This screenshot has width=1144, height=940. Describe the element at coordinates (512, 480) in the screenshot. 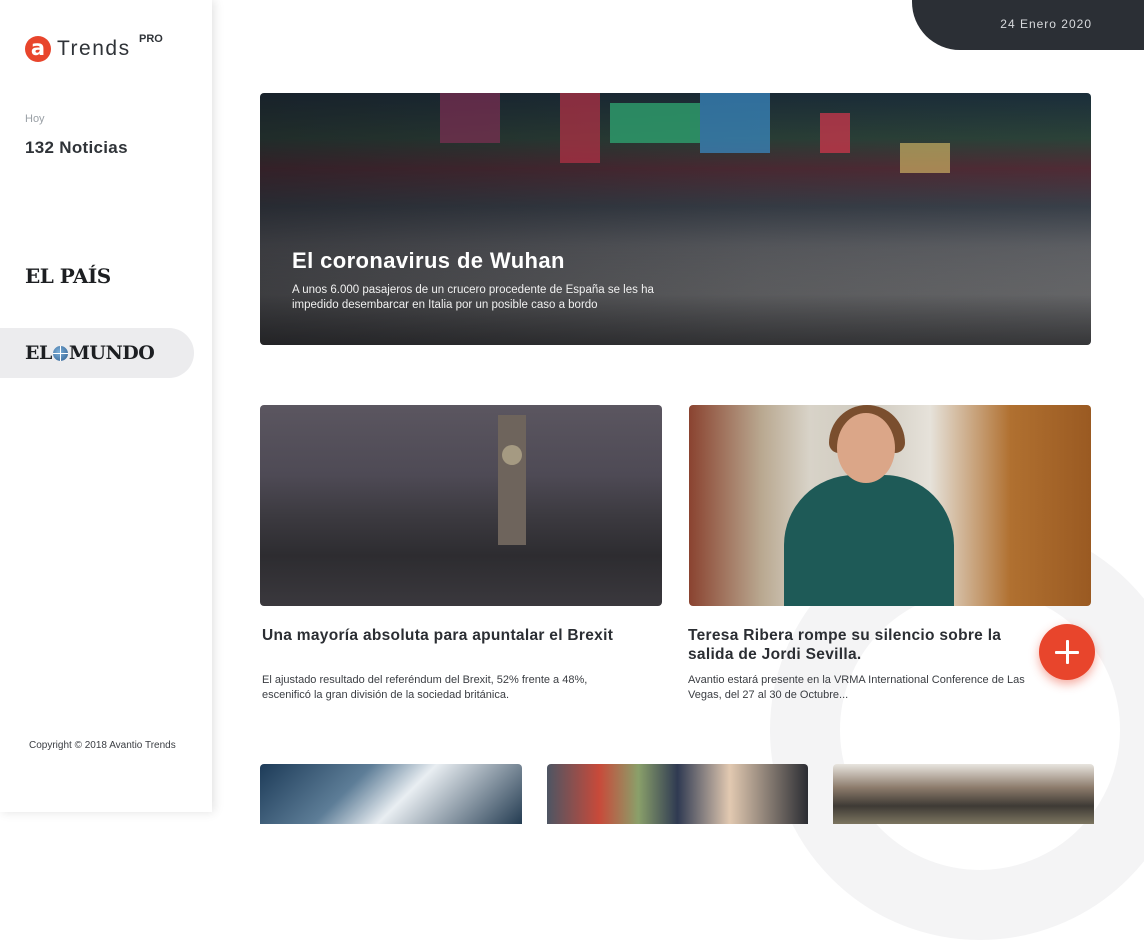

I see `big-ben-shape` at that location.